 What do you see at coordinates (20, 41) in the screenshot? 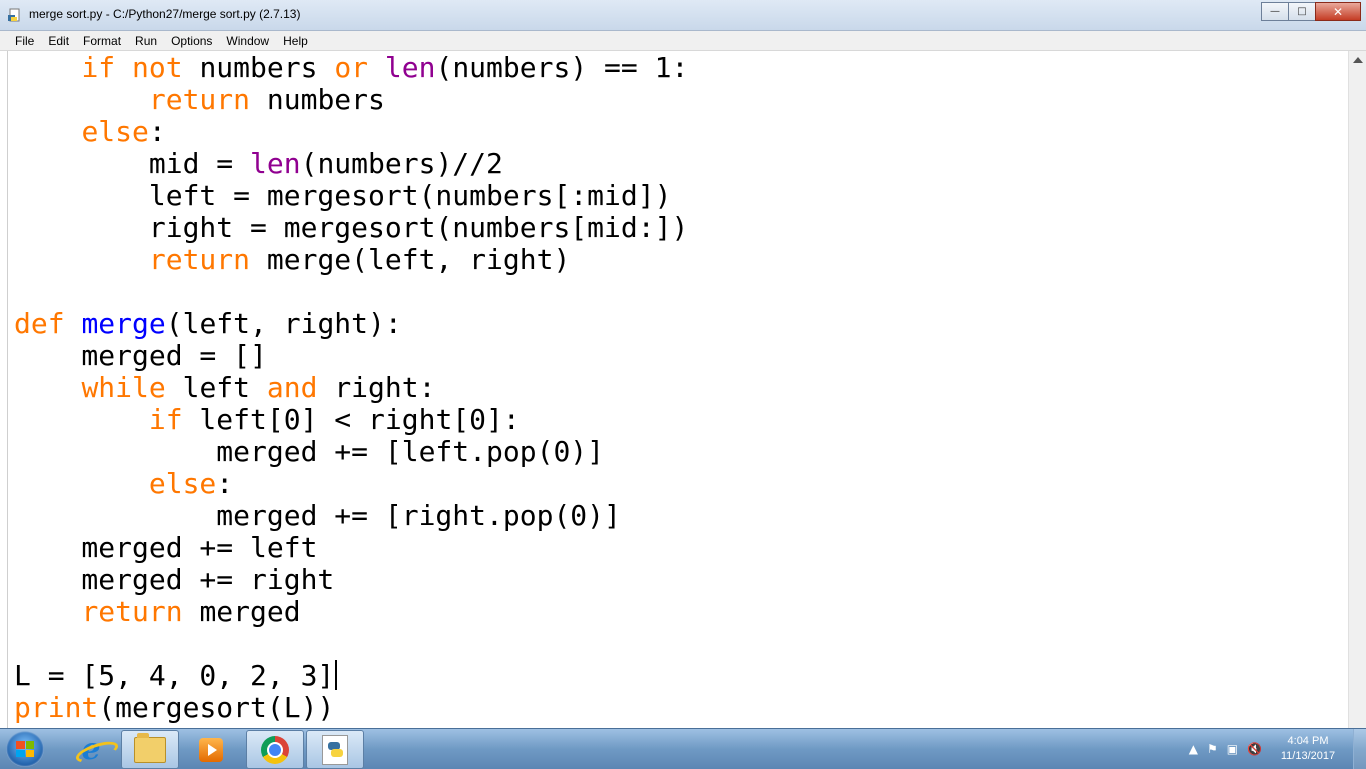
I see `menu-file: File` at bounding box center [20, 41].